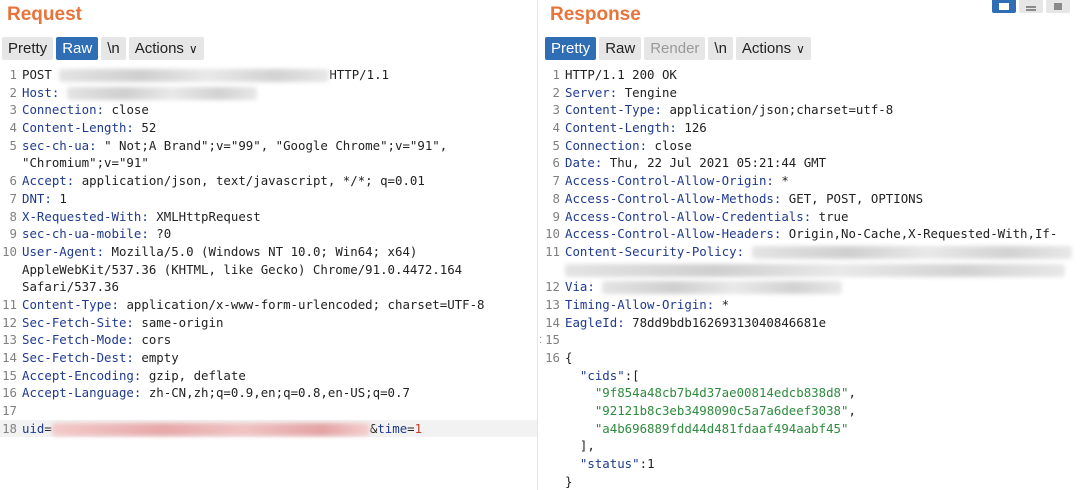  I want to click on code-line: ],, so click(811, 446).